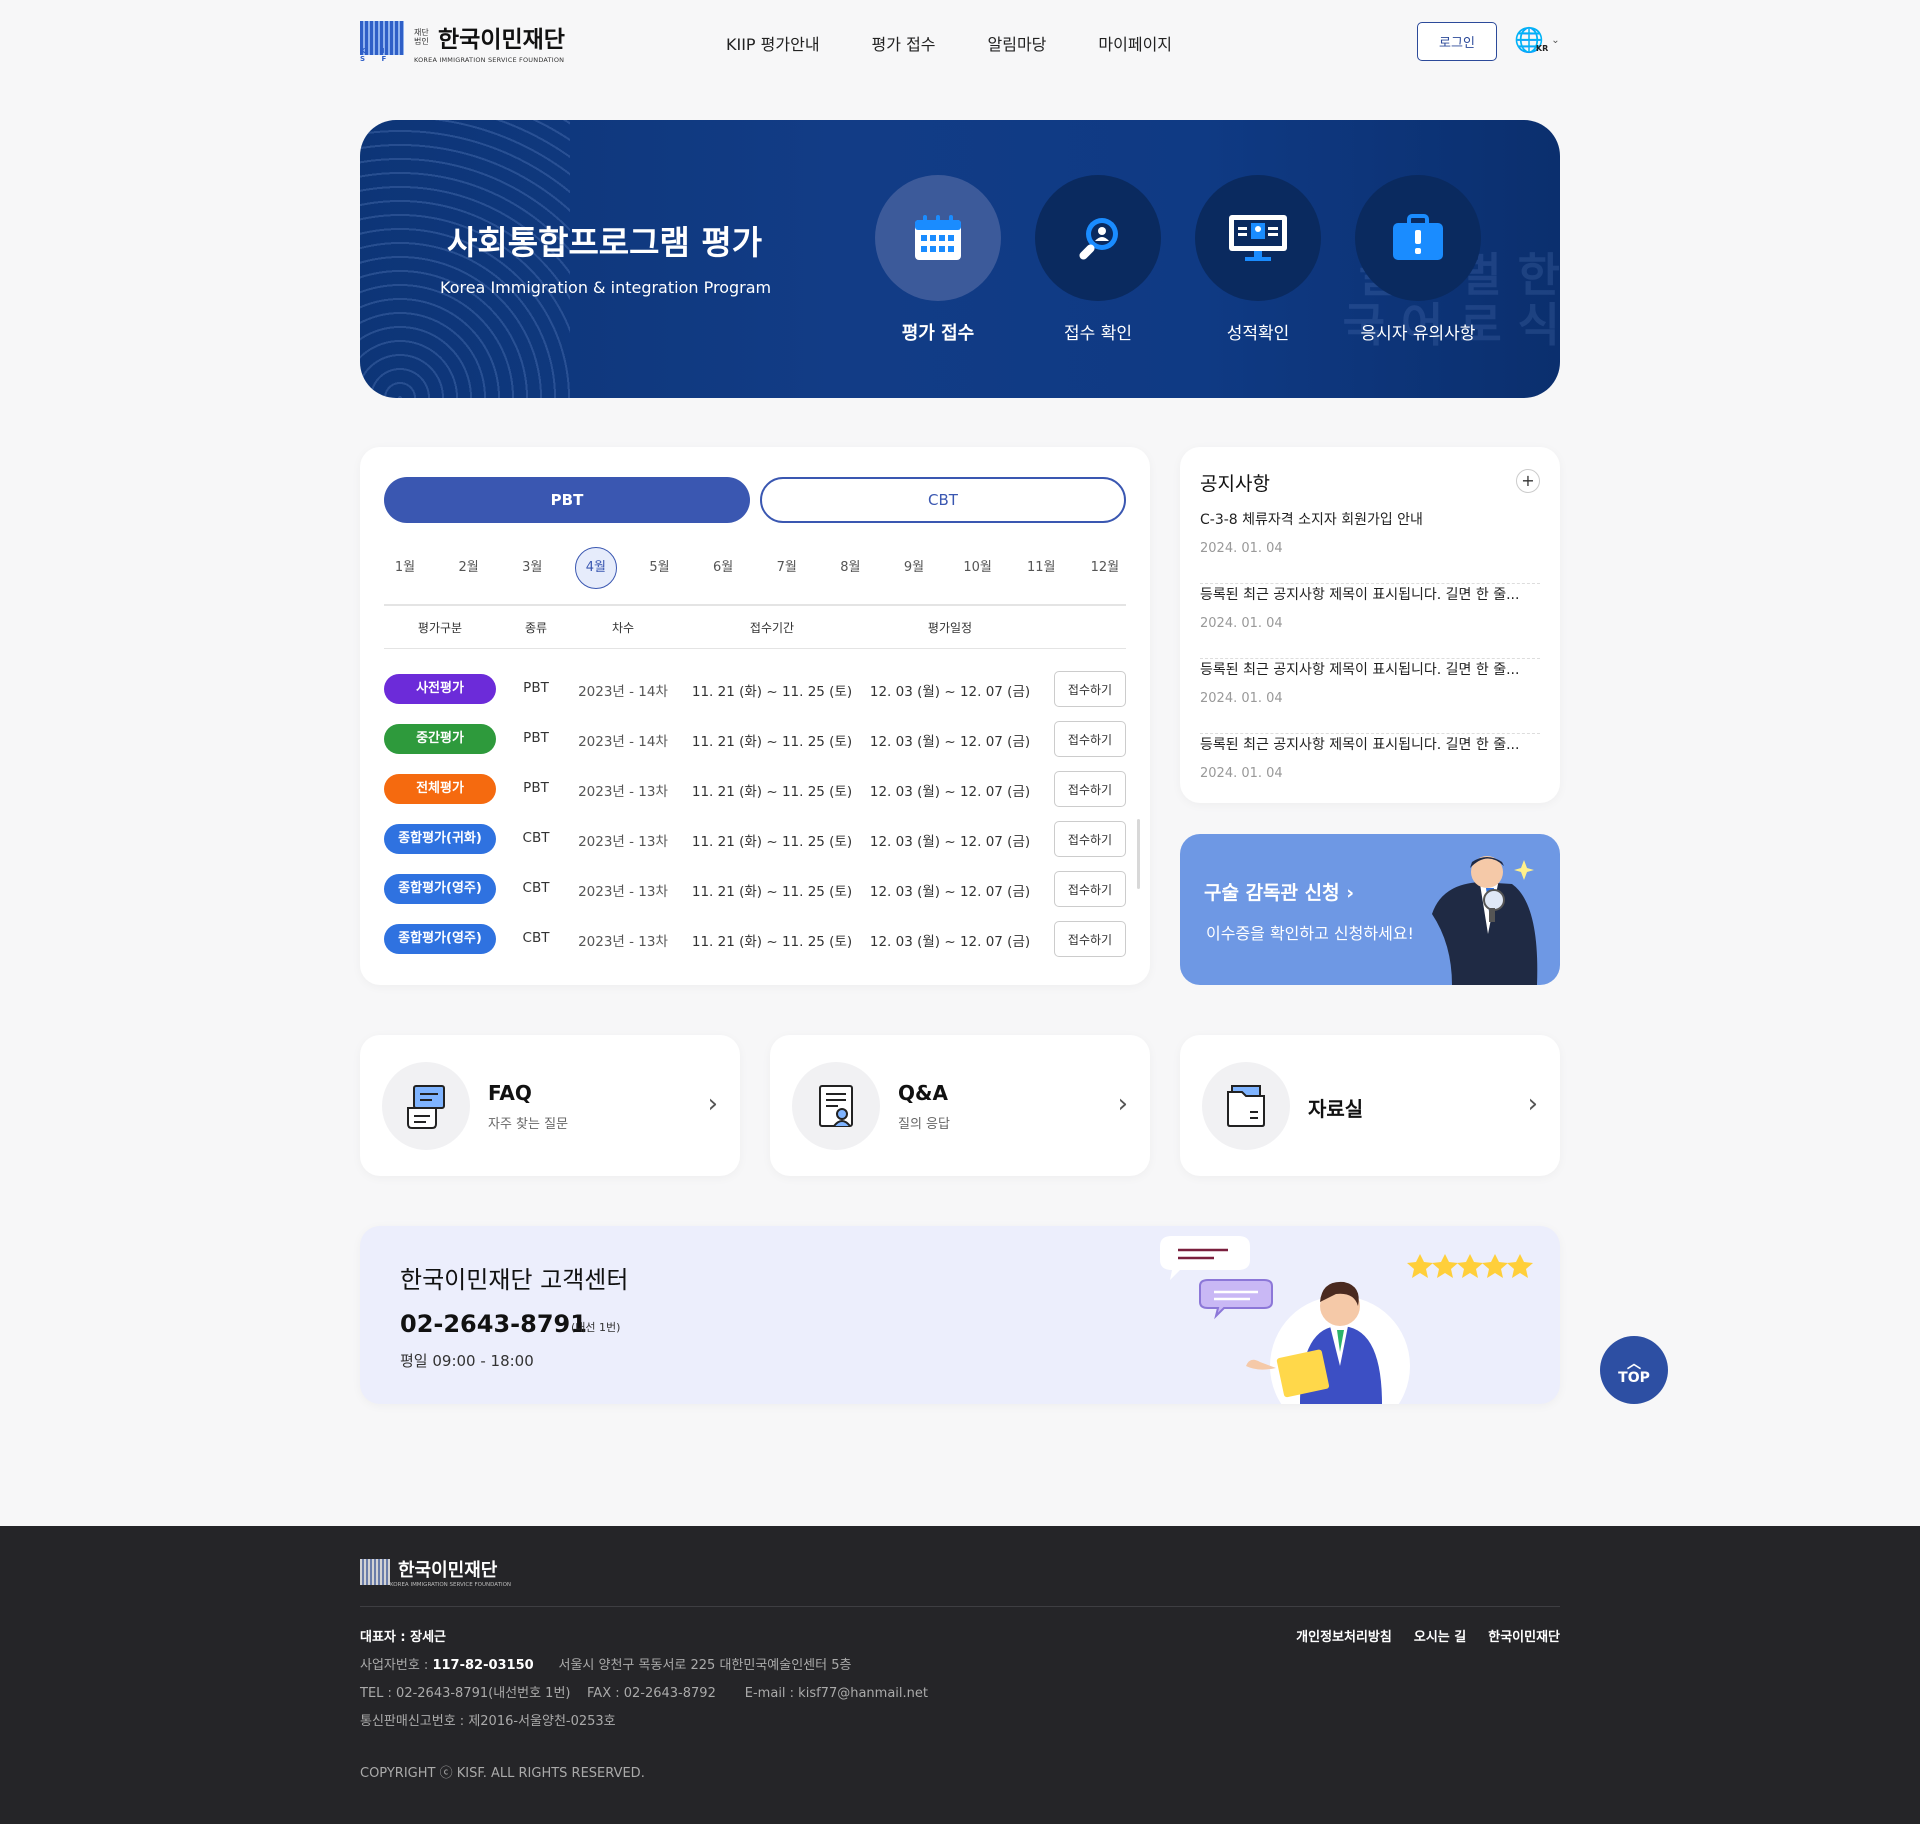  What do you see at coordinates (567, 500) in the screenshot?
I see `tab-pbt: PBT` at bounding box center [567, 500].